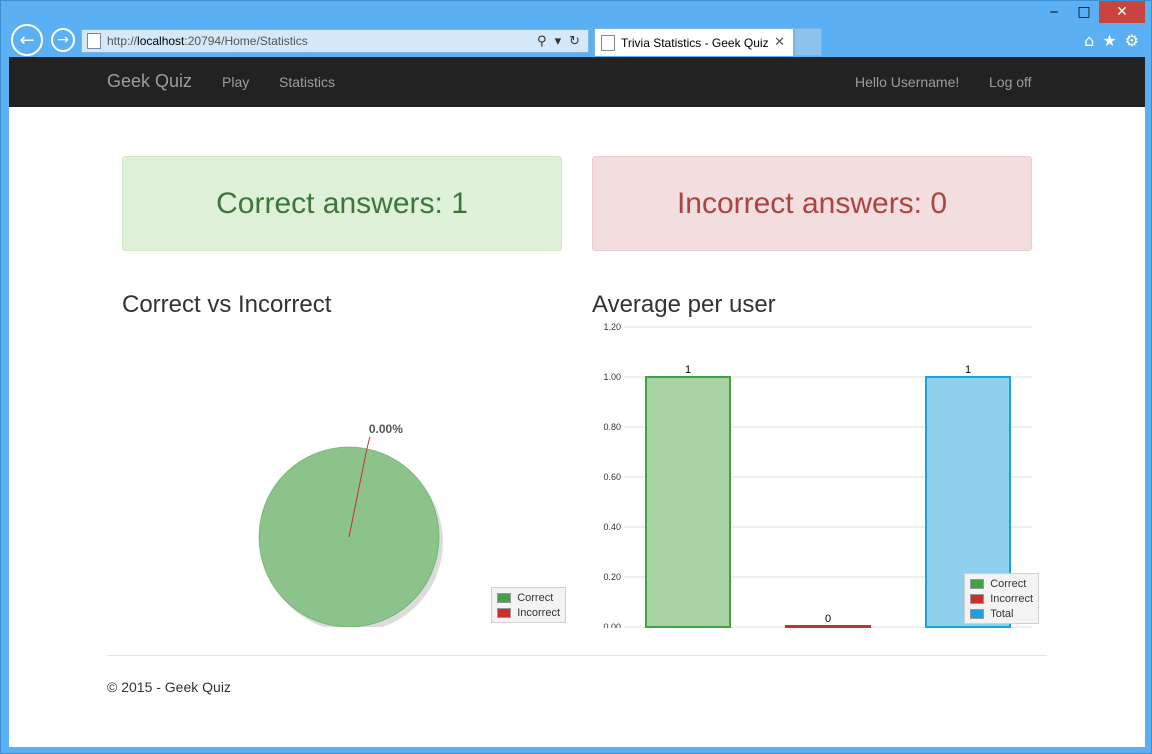 This screenshot has width=1152, height=754. Describe the element at coordinates (1054, 12) in the screenshot. I see `minimize-button: ‒` at that location.